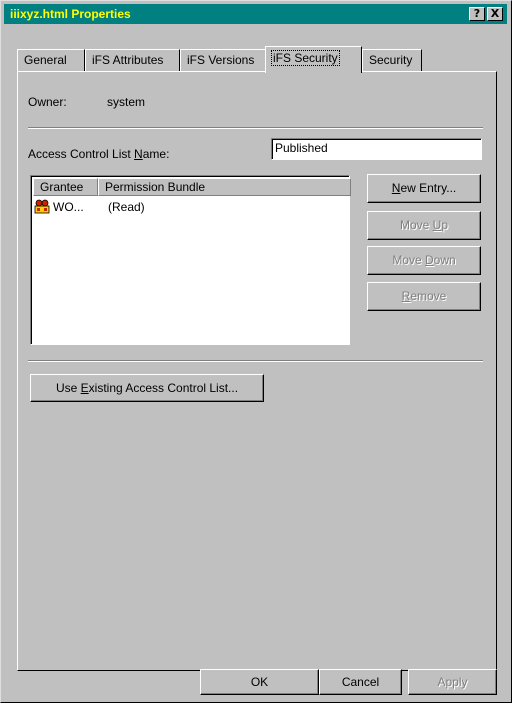 The width and height of the screenshot is (512, 703). What do you see at coordinates (305, 58) in the screenshot?
I see `tab-label: iFS Security` at bounding box center [305, 58].